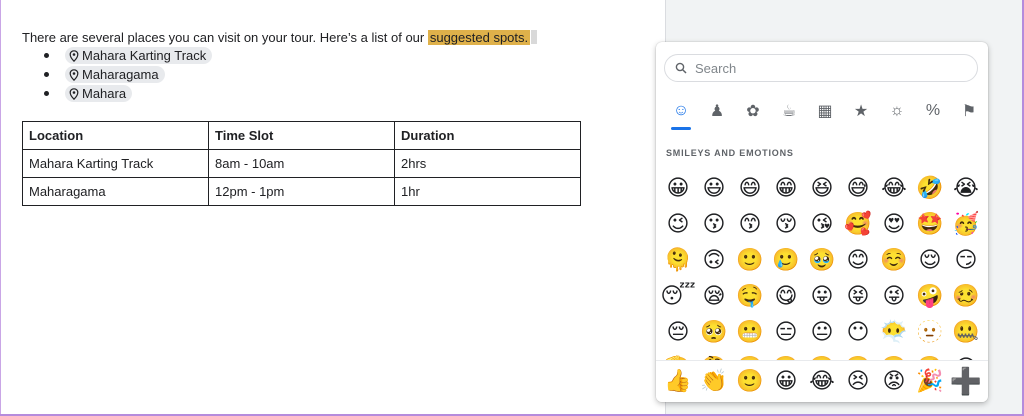 The image size is (1024, 416). What do you see at coordinates (139, 55) in the screenshot?
I see `place-chip: Mahara Karting Track` at bounding box center [139, 55].